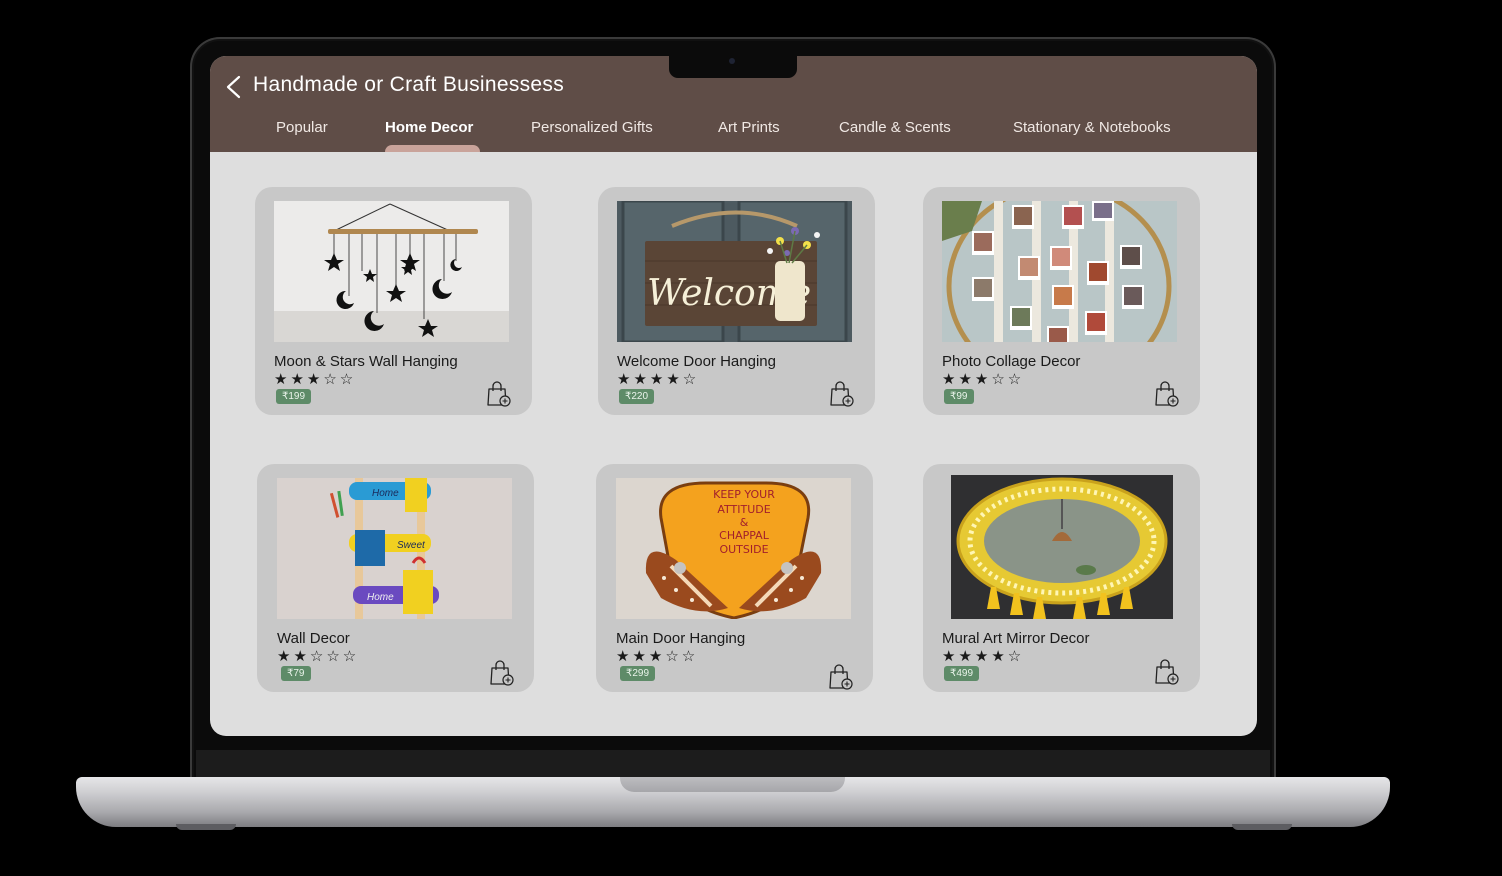 The height and width of the screenshot is (876, 1502). I want to click on product-card: Moon & Stars Wall Hanging ★★★☆☆ ₹199, so click(393, 301).